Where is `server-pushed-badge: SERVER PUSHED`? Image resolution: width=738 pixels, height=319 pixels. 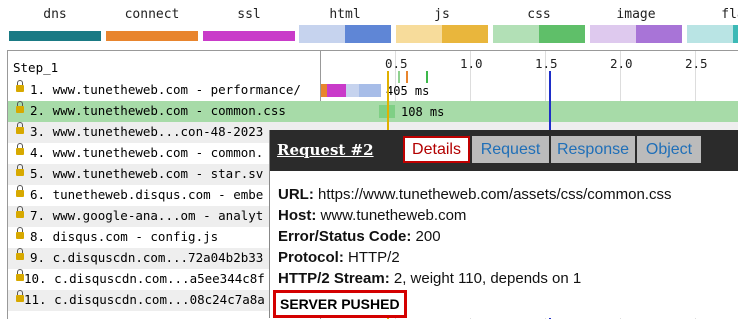 server-pushed-badge: SERVER PUSHED is located at coordinates (340, 304).